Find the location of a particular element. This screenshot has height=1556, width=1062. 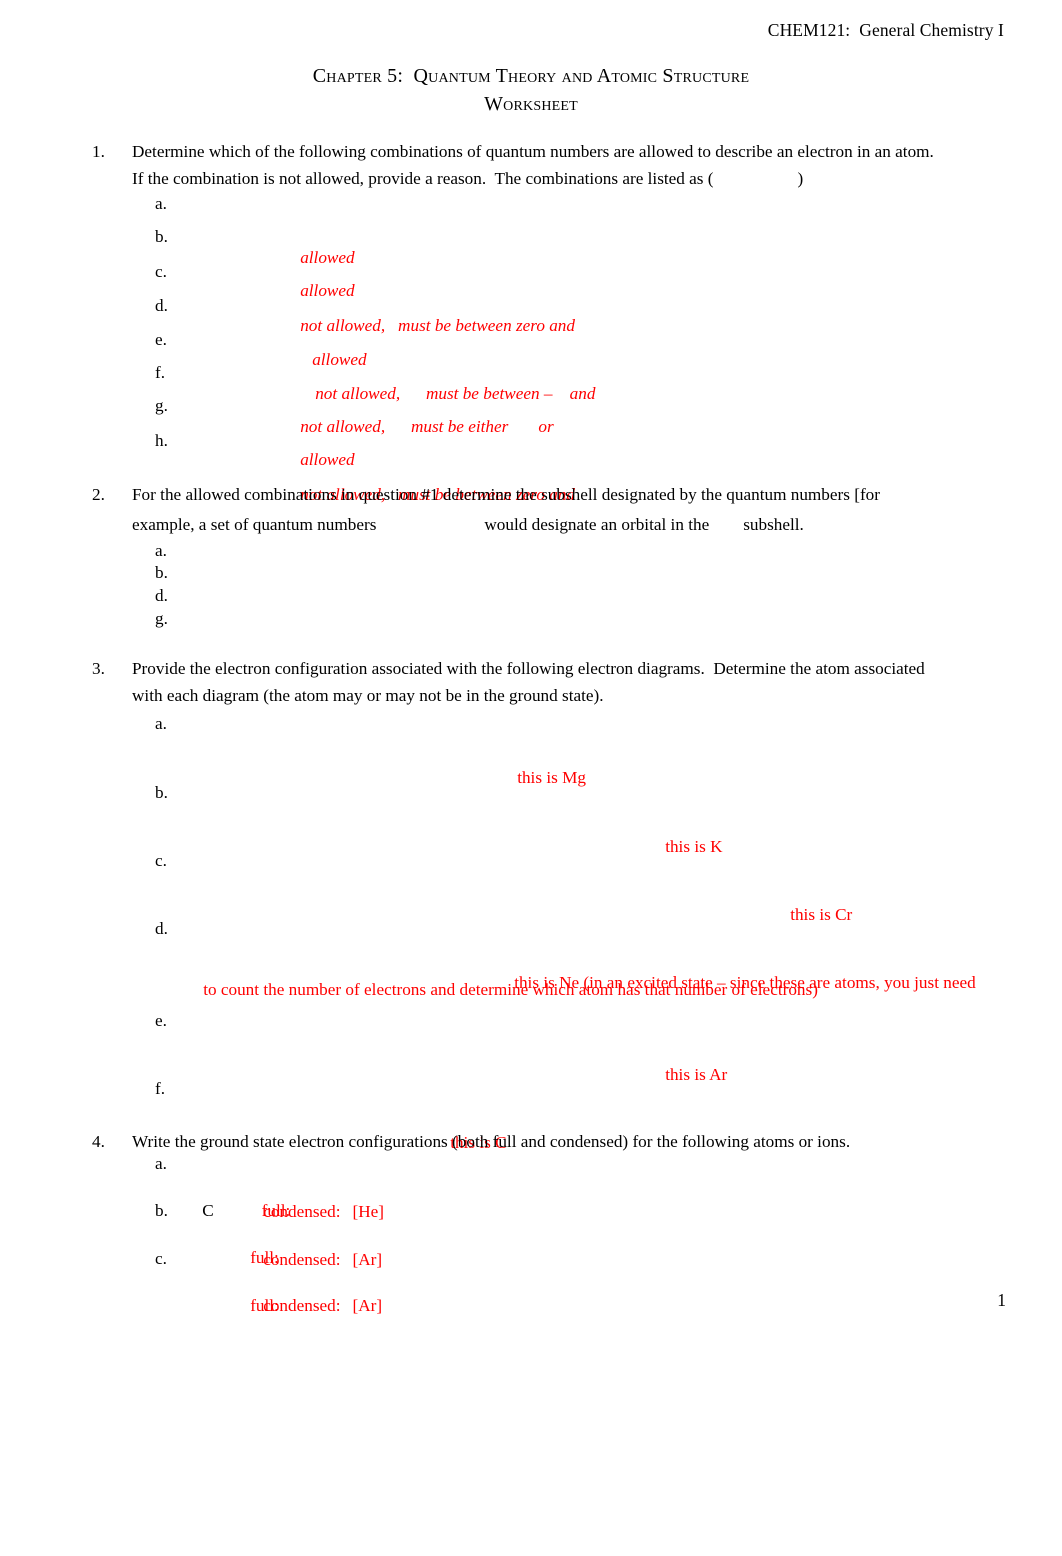

question-3-item-f-letter: f. is located at coordinates (160, 1088).